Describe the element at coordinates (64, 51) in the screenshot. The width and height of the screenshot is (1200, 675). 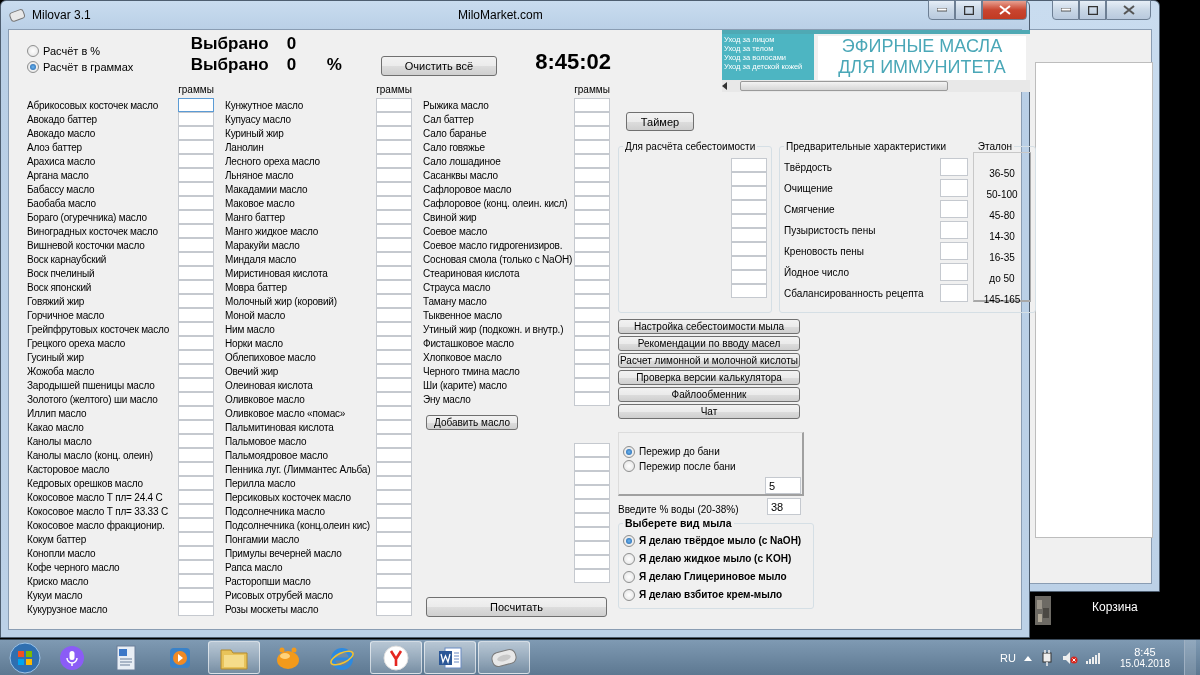
I see `radio-button: Расчёт в %` at that location.